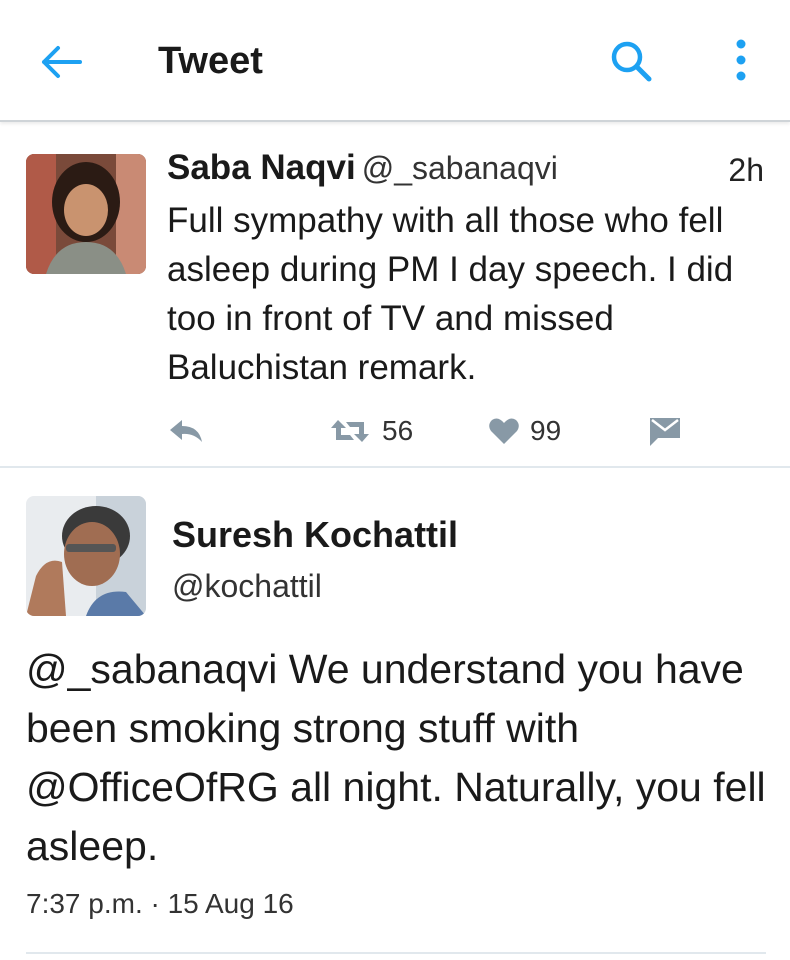  I want to click on top-app-bar: Tweet, so click(395, 61).